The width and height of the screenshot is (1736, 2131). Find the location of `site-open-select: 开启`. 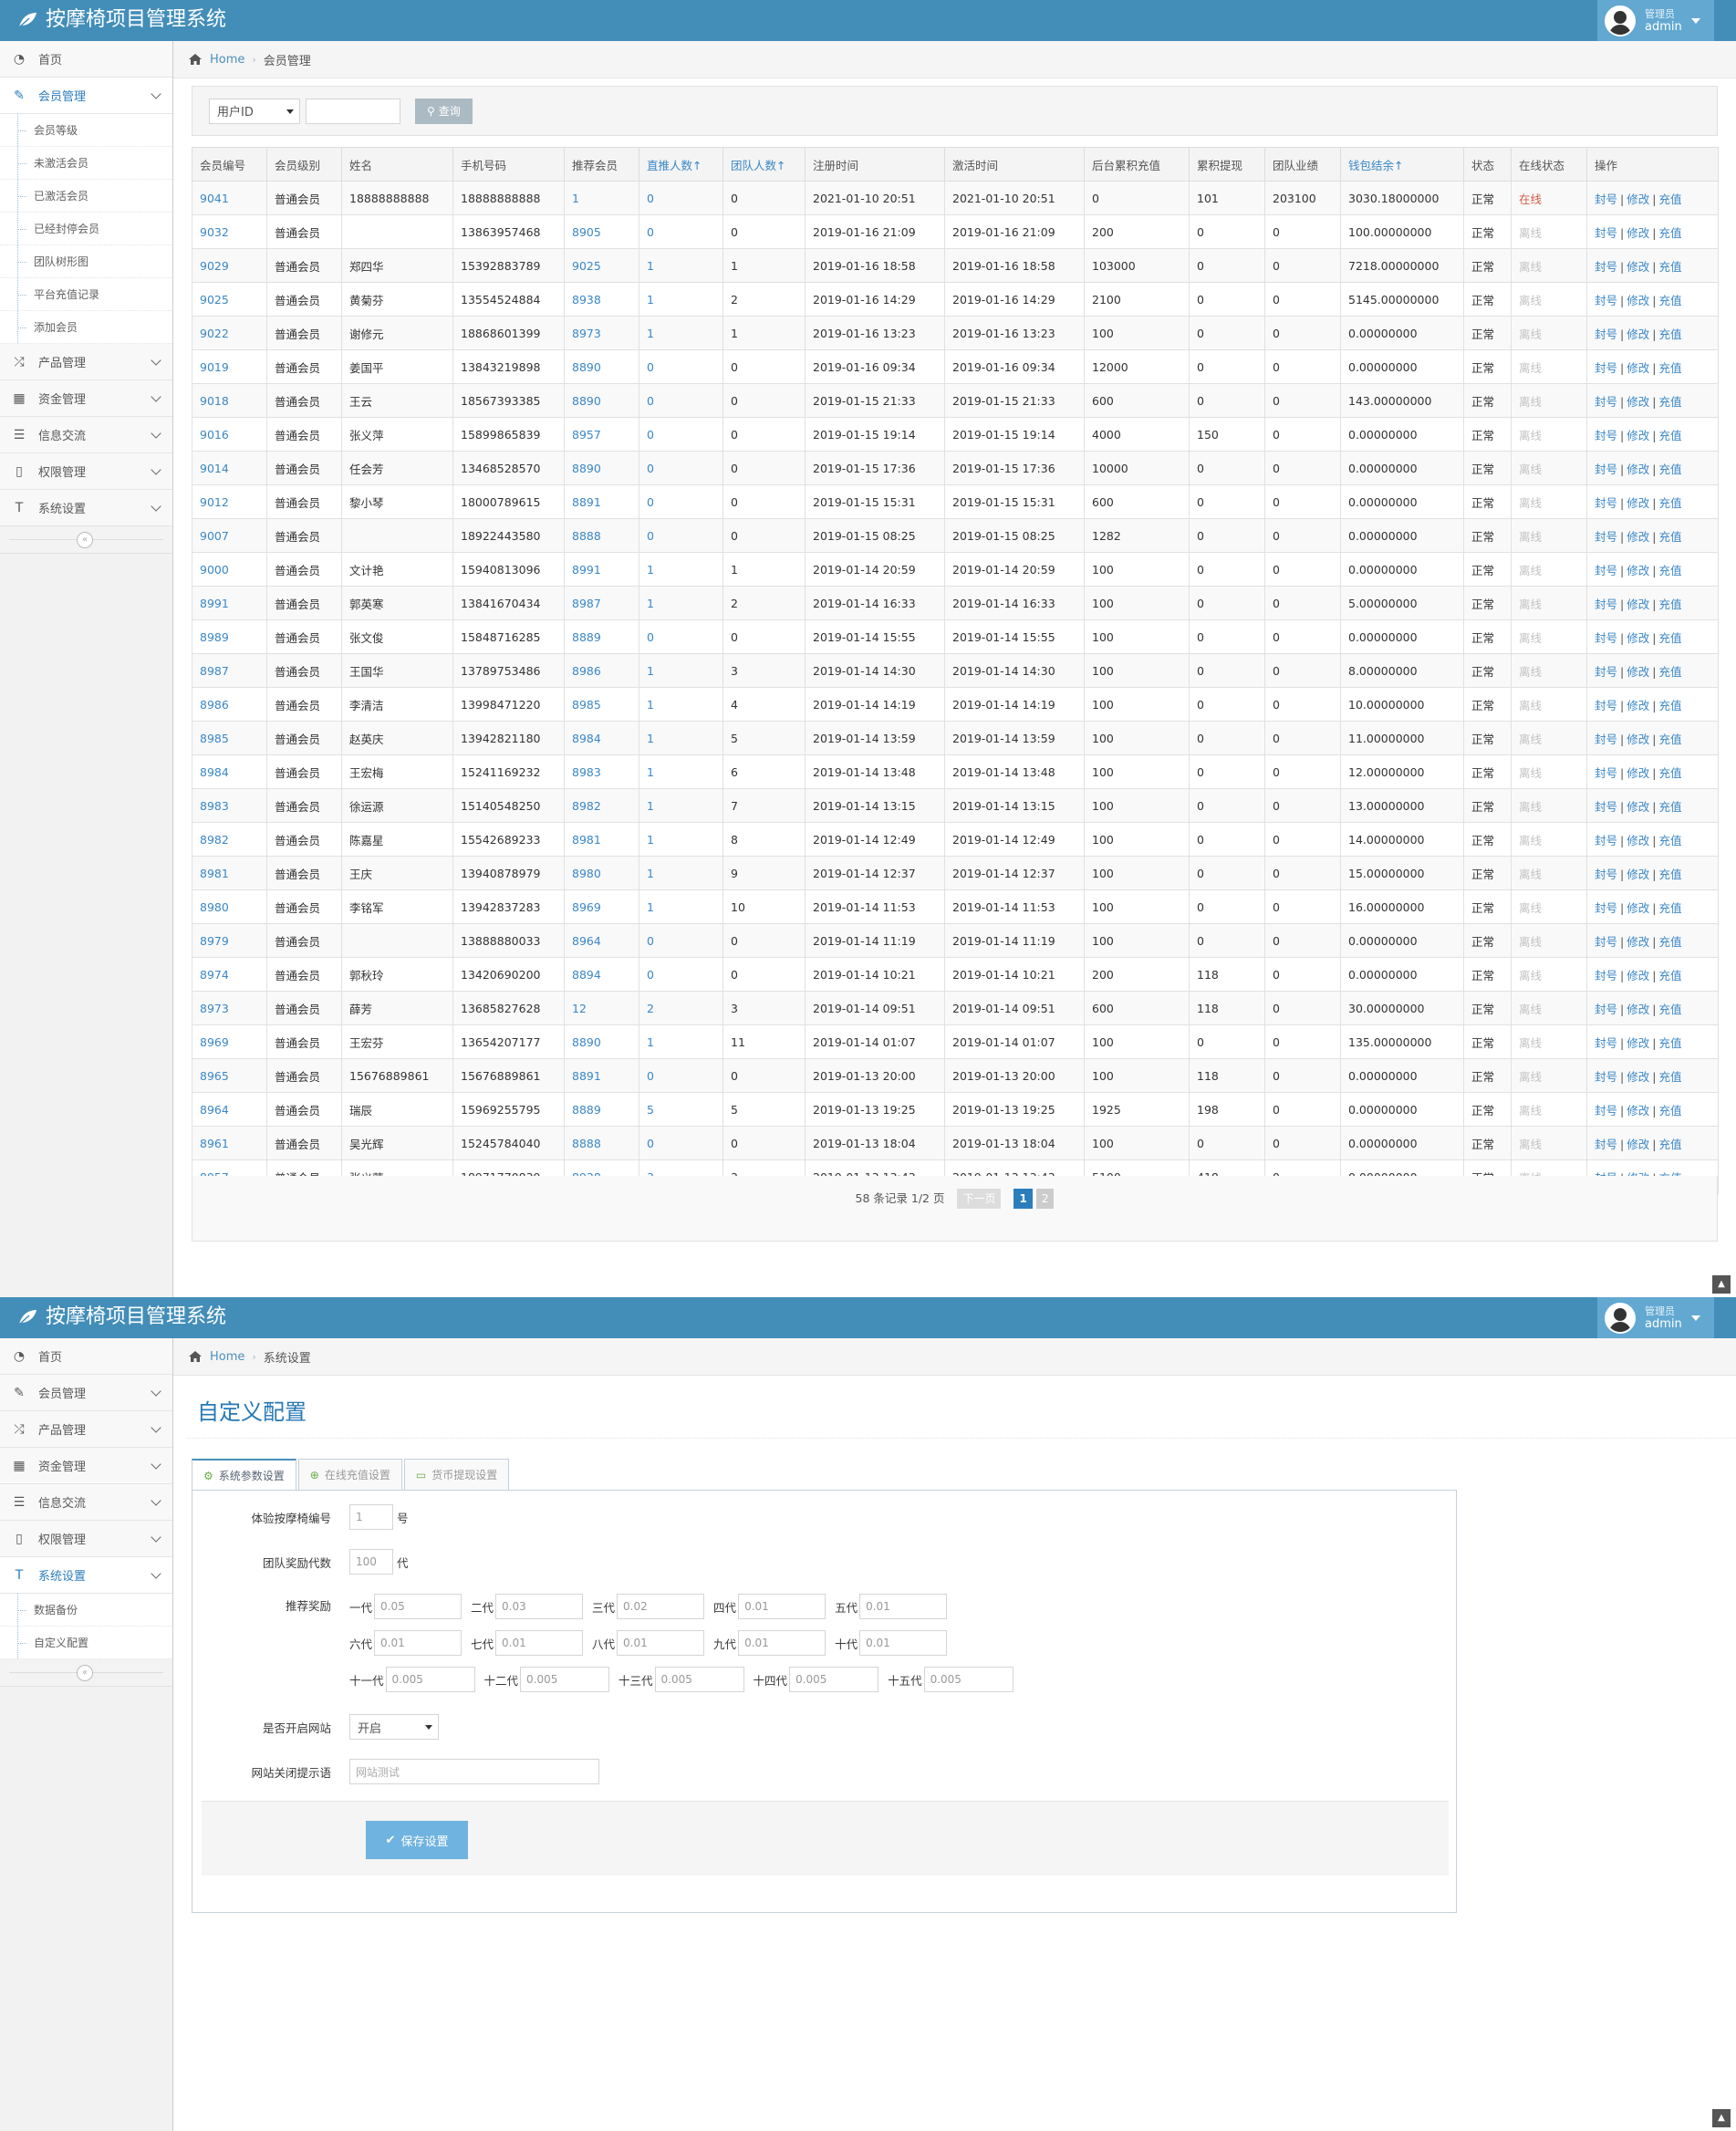

site-open-select: 开启 is located at coordinates (394, 1727).